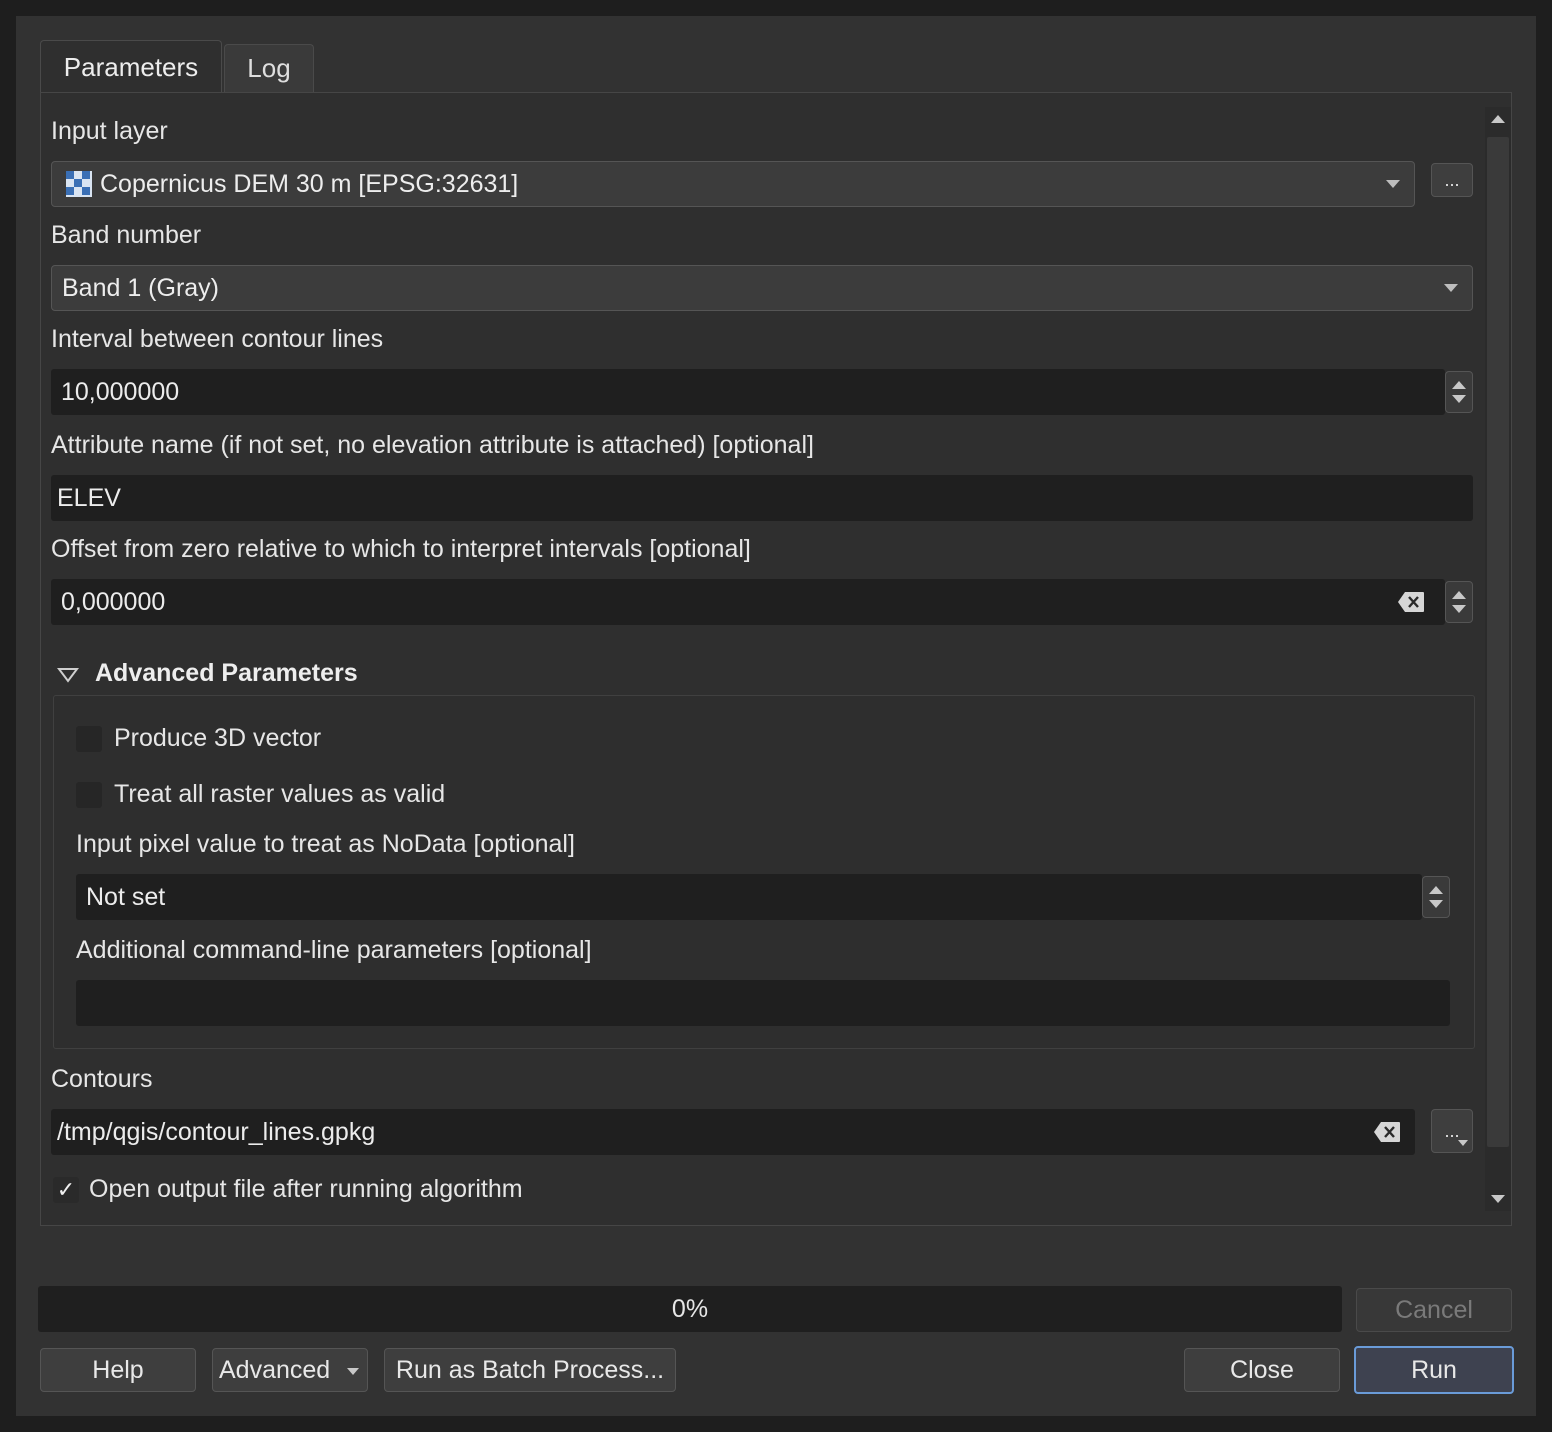 This screenshot has width=1552, height=1432. What do you see at coordinates (89, 497) in the screenshot?
I see `attribute-name-value: ELEV` at bounding box center [89, 497].